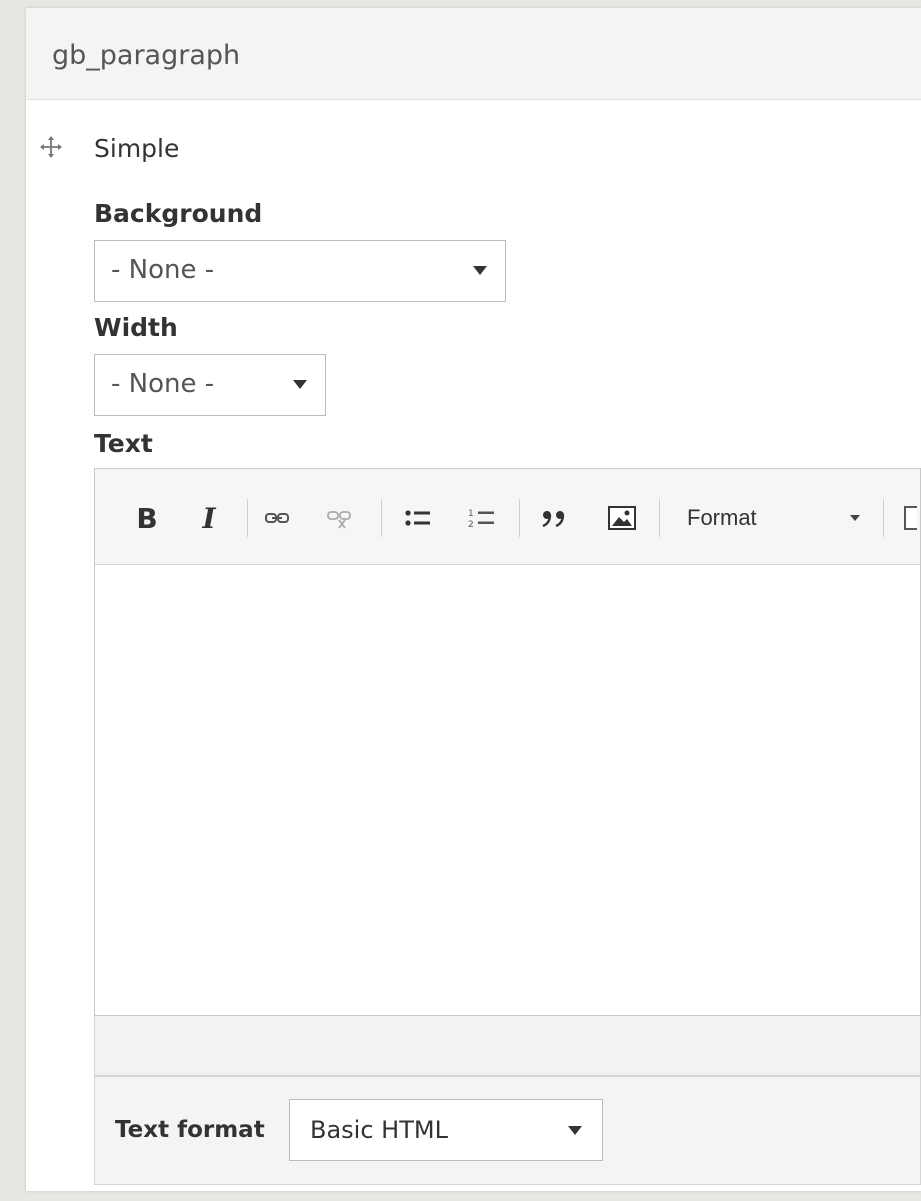 The height and width of the screenshot is (1201, 921). What do you see at coordinates (277, 518) in the screenshot?
I see `link-icon` at bounding box center [277, 518].